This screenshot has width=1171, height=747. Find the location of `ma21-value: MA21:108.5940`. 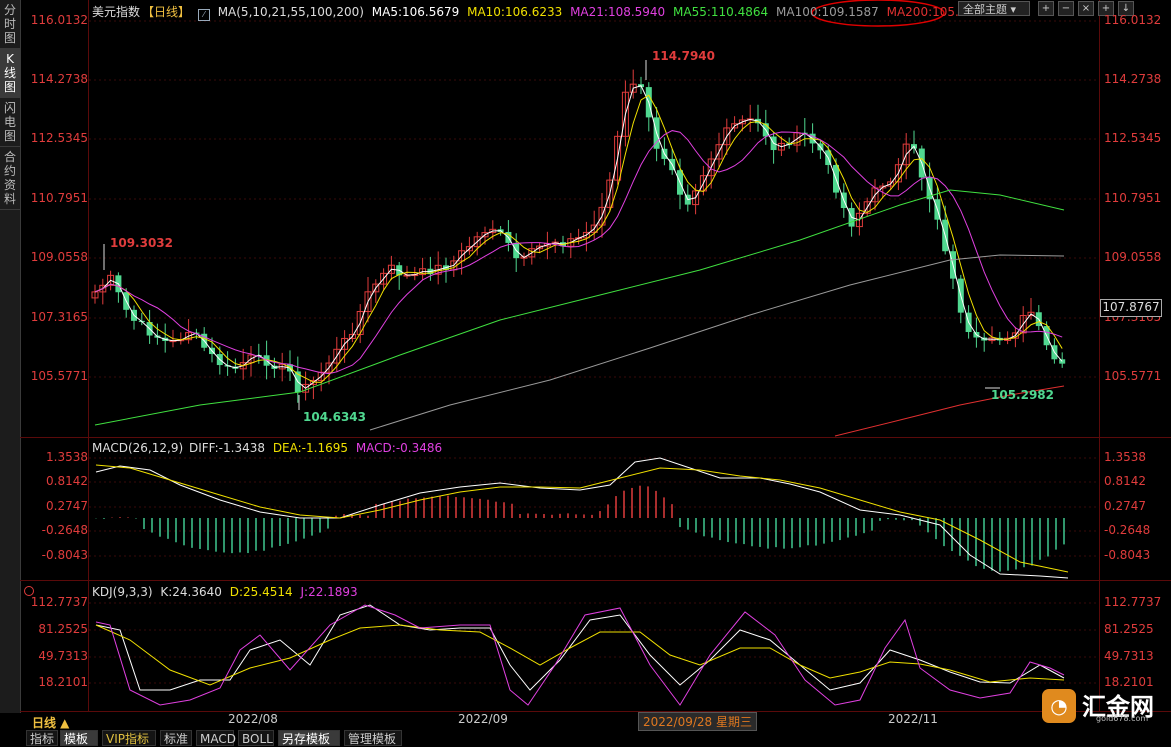

ma21-value: MA21:108.5940 is located at coordinates (618, 12).